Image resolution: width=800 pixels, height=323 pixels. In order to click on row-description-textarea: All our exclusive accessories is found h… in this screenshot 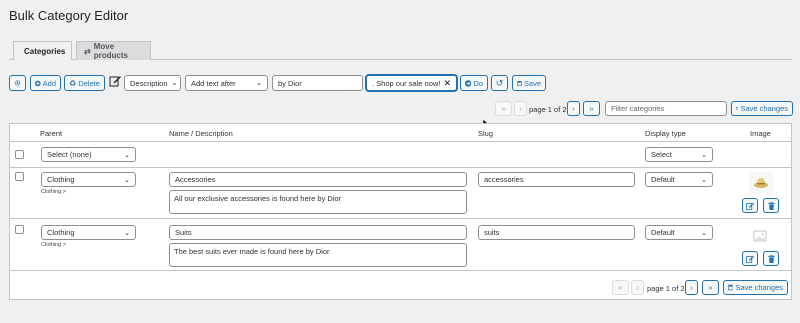, I will do `click(318, 202)`.